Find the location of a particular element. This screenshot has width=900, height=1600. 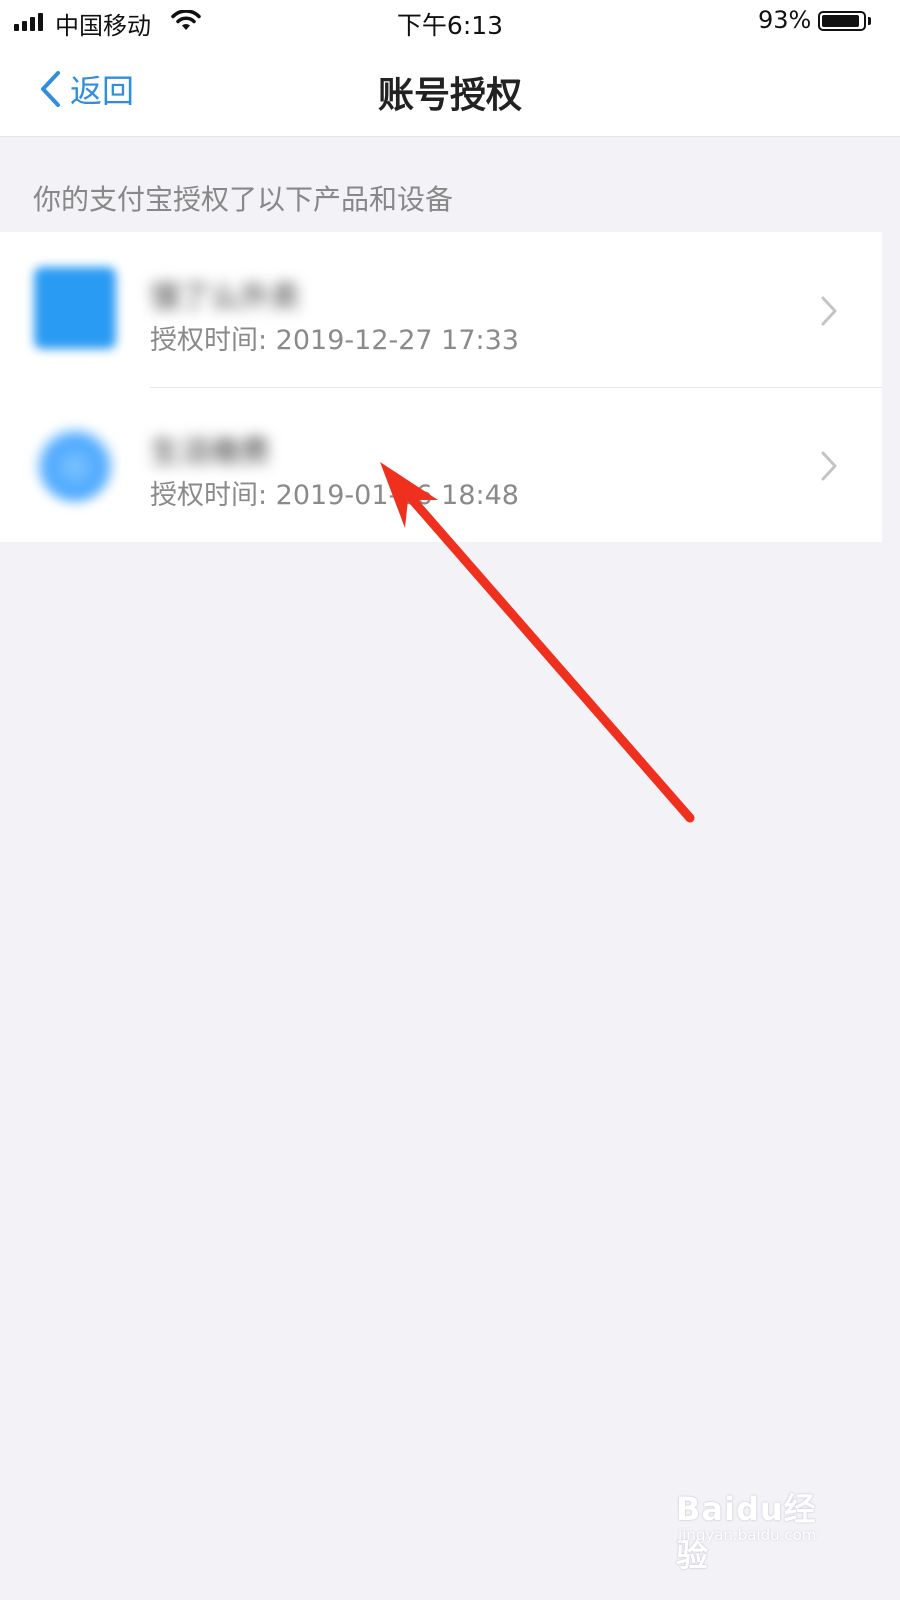

battery-percent: 93% is located at coordinates (785, 20).